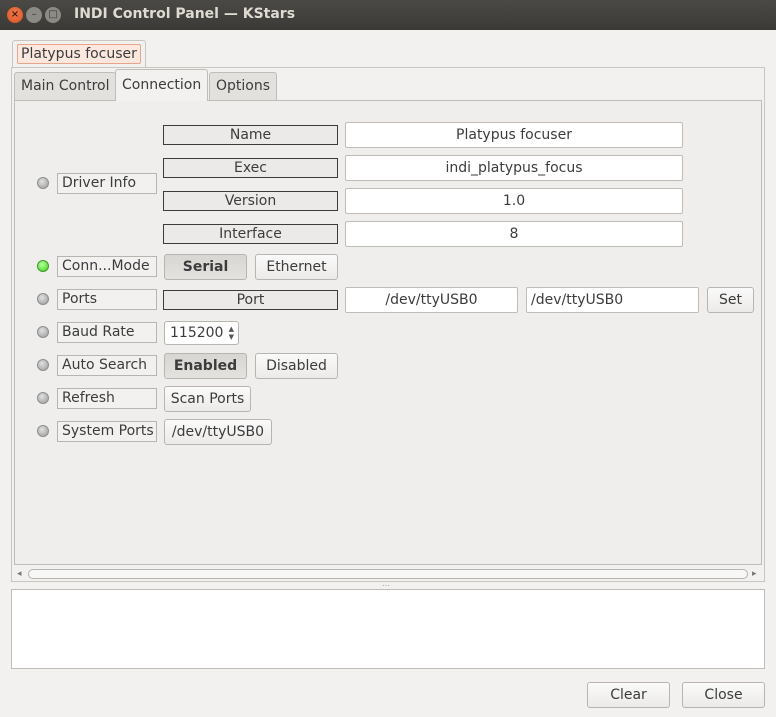  What do you see at coordinates (207, 399) in the screenshot?
I see `scan-ports-button: Scan Ports` at bounding box center [207, 399].